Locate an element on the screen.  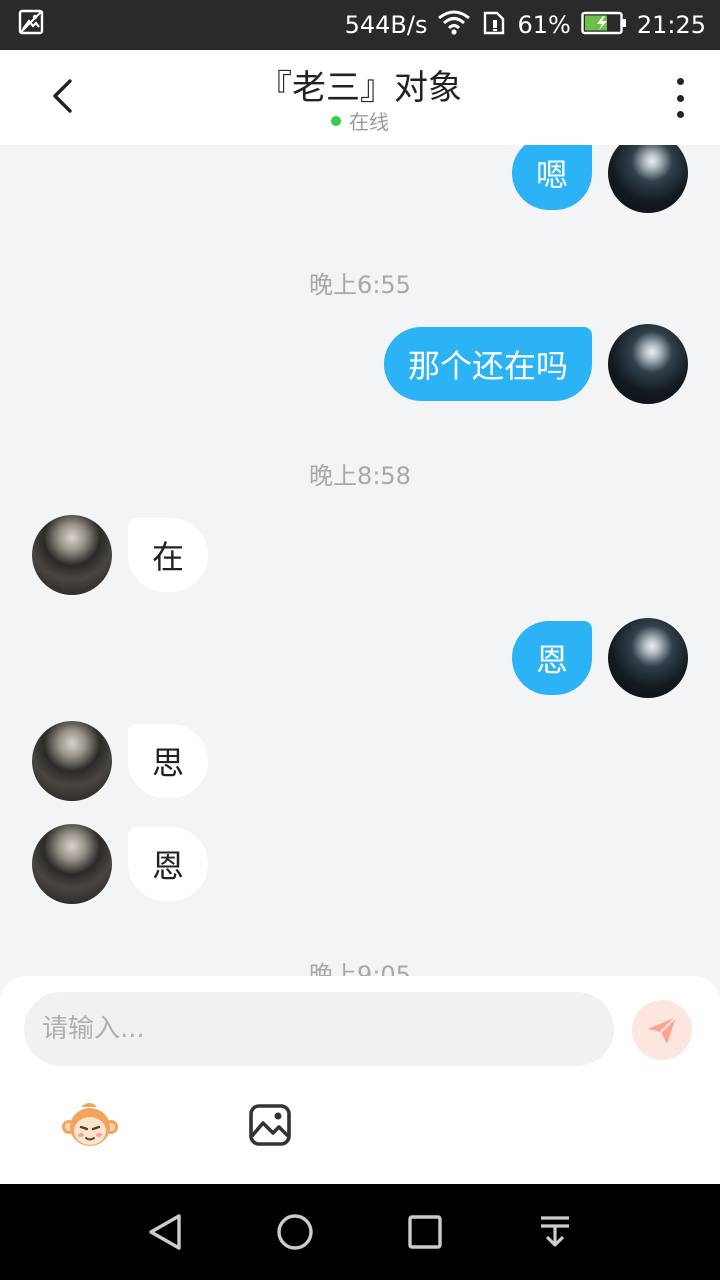
nav-recent-button is located at coordinates (425, 1232).